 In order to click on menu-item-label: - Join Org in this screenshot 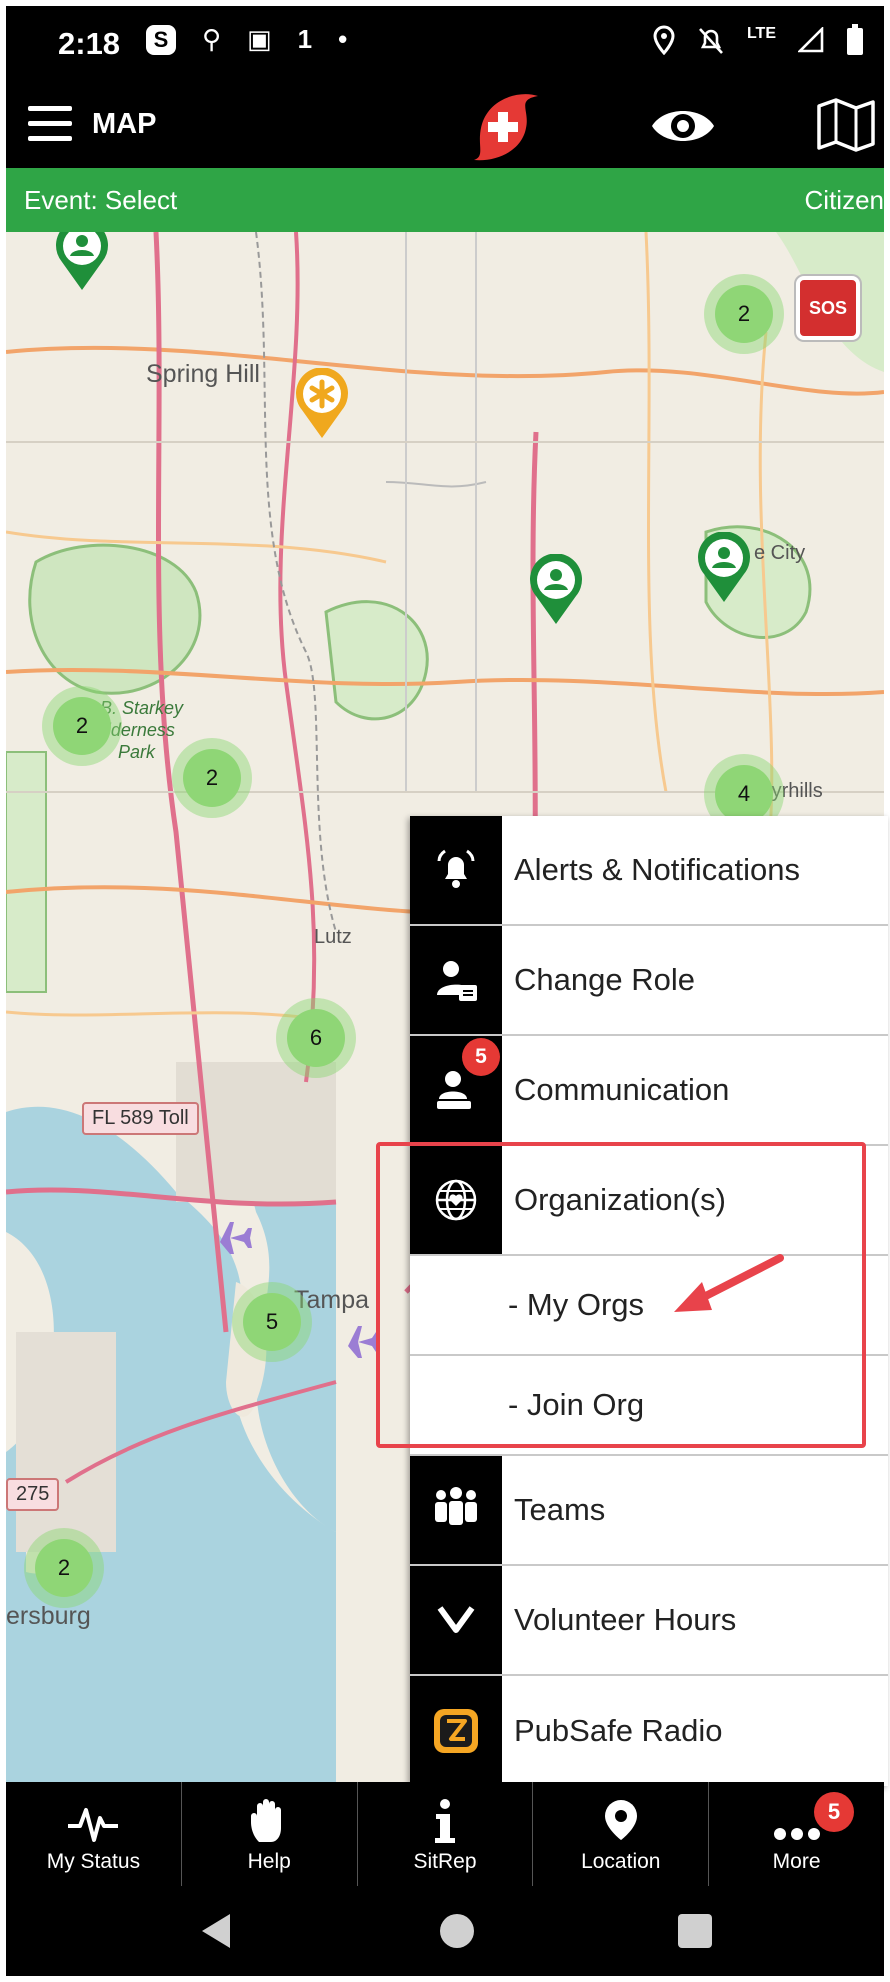, I will do `click(576, 1404)`.